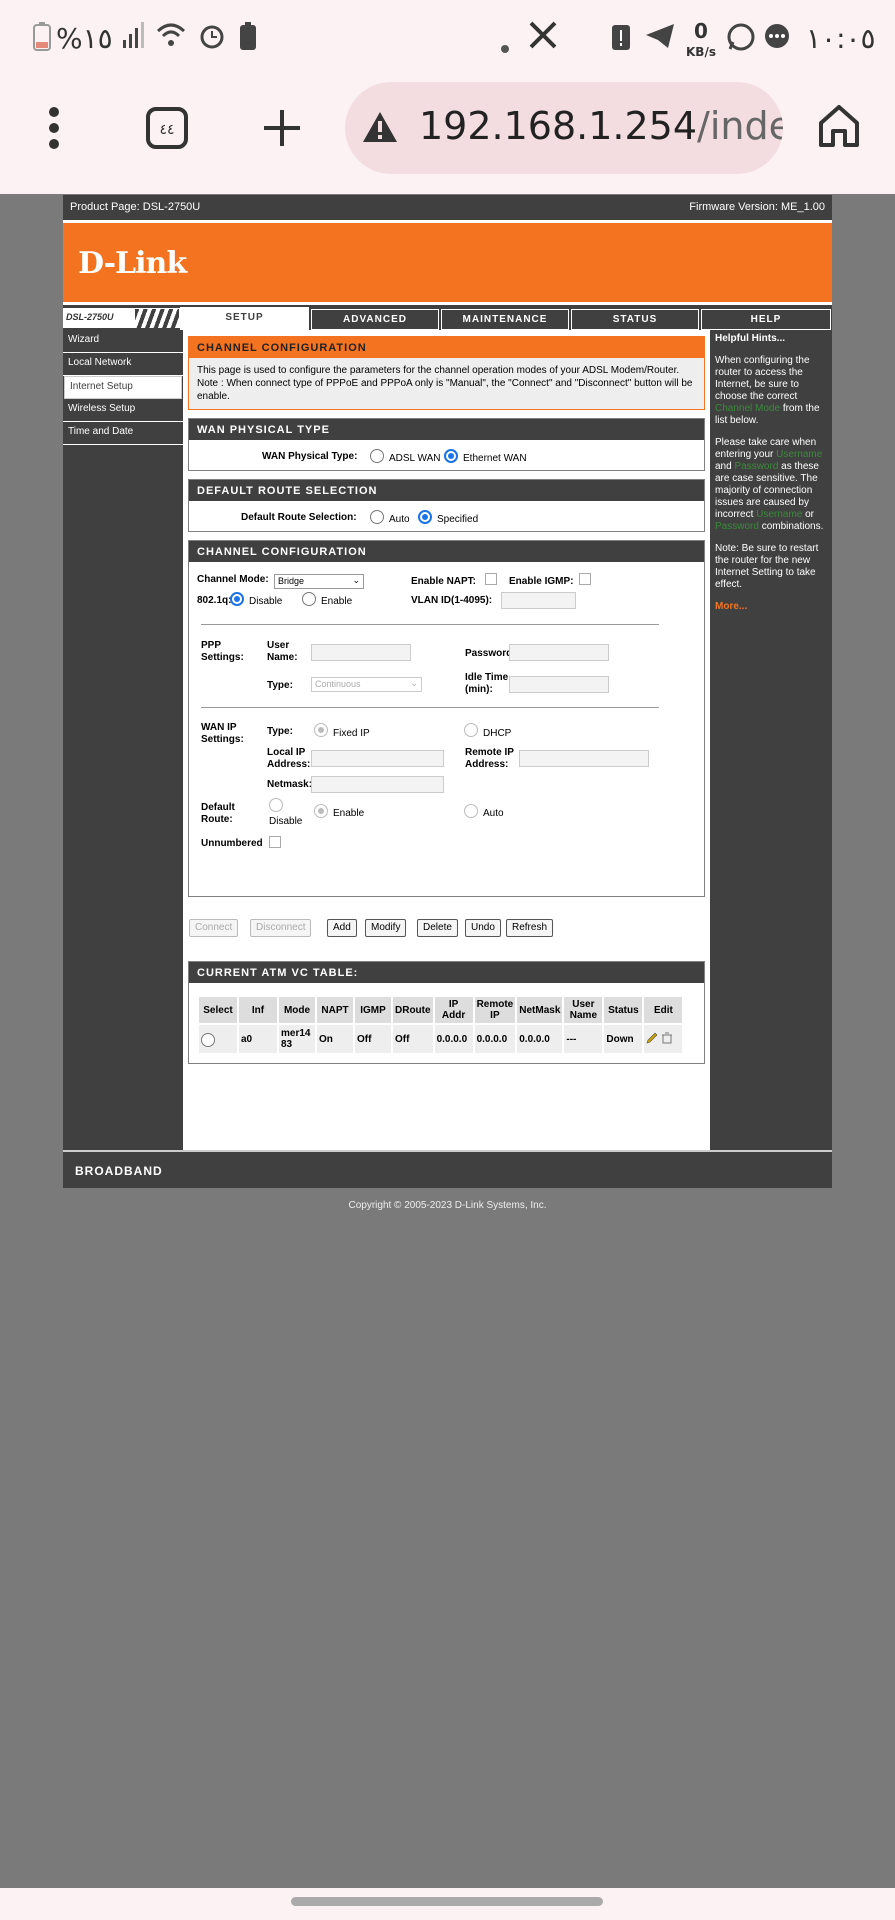 The height and width of the screenshot is (1920, 895). I want to click on disconnect-button: Disconnect, so click(281, 928).